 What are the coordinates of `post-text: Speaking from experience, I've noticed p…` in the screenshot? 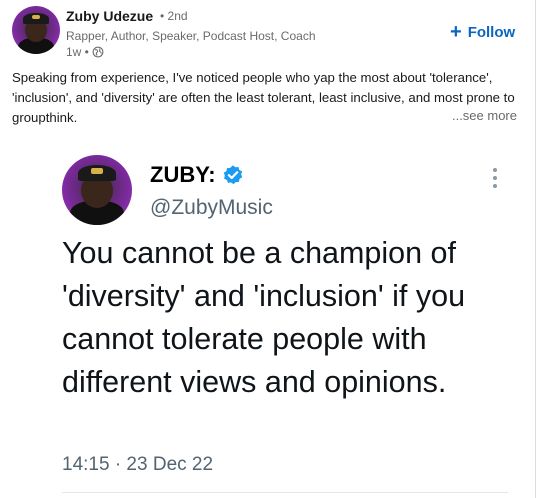 It's located at (263, 97).